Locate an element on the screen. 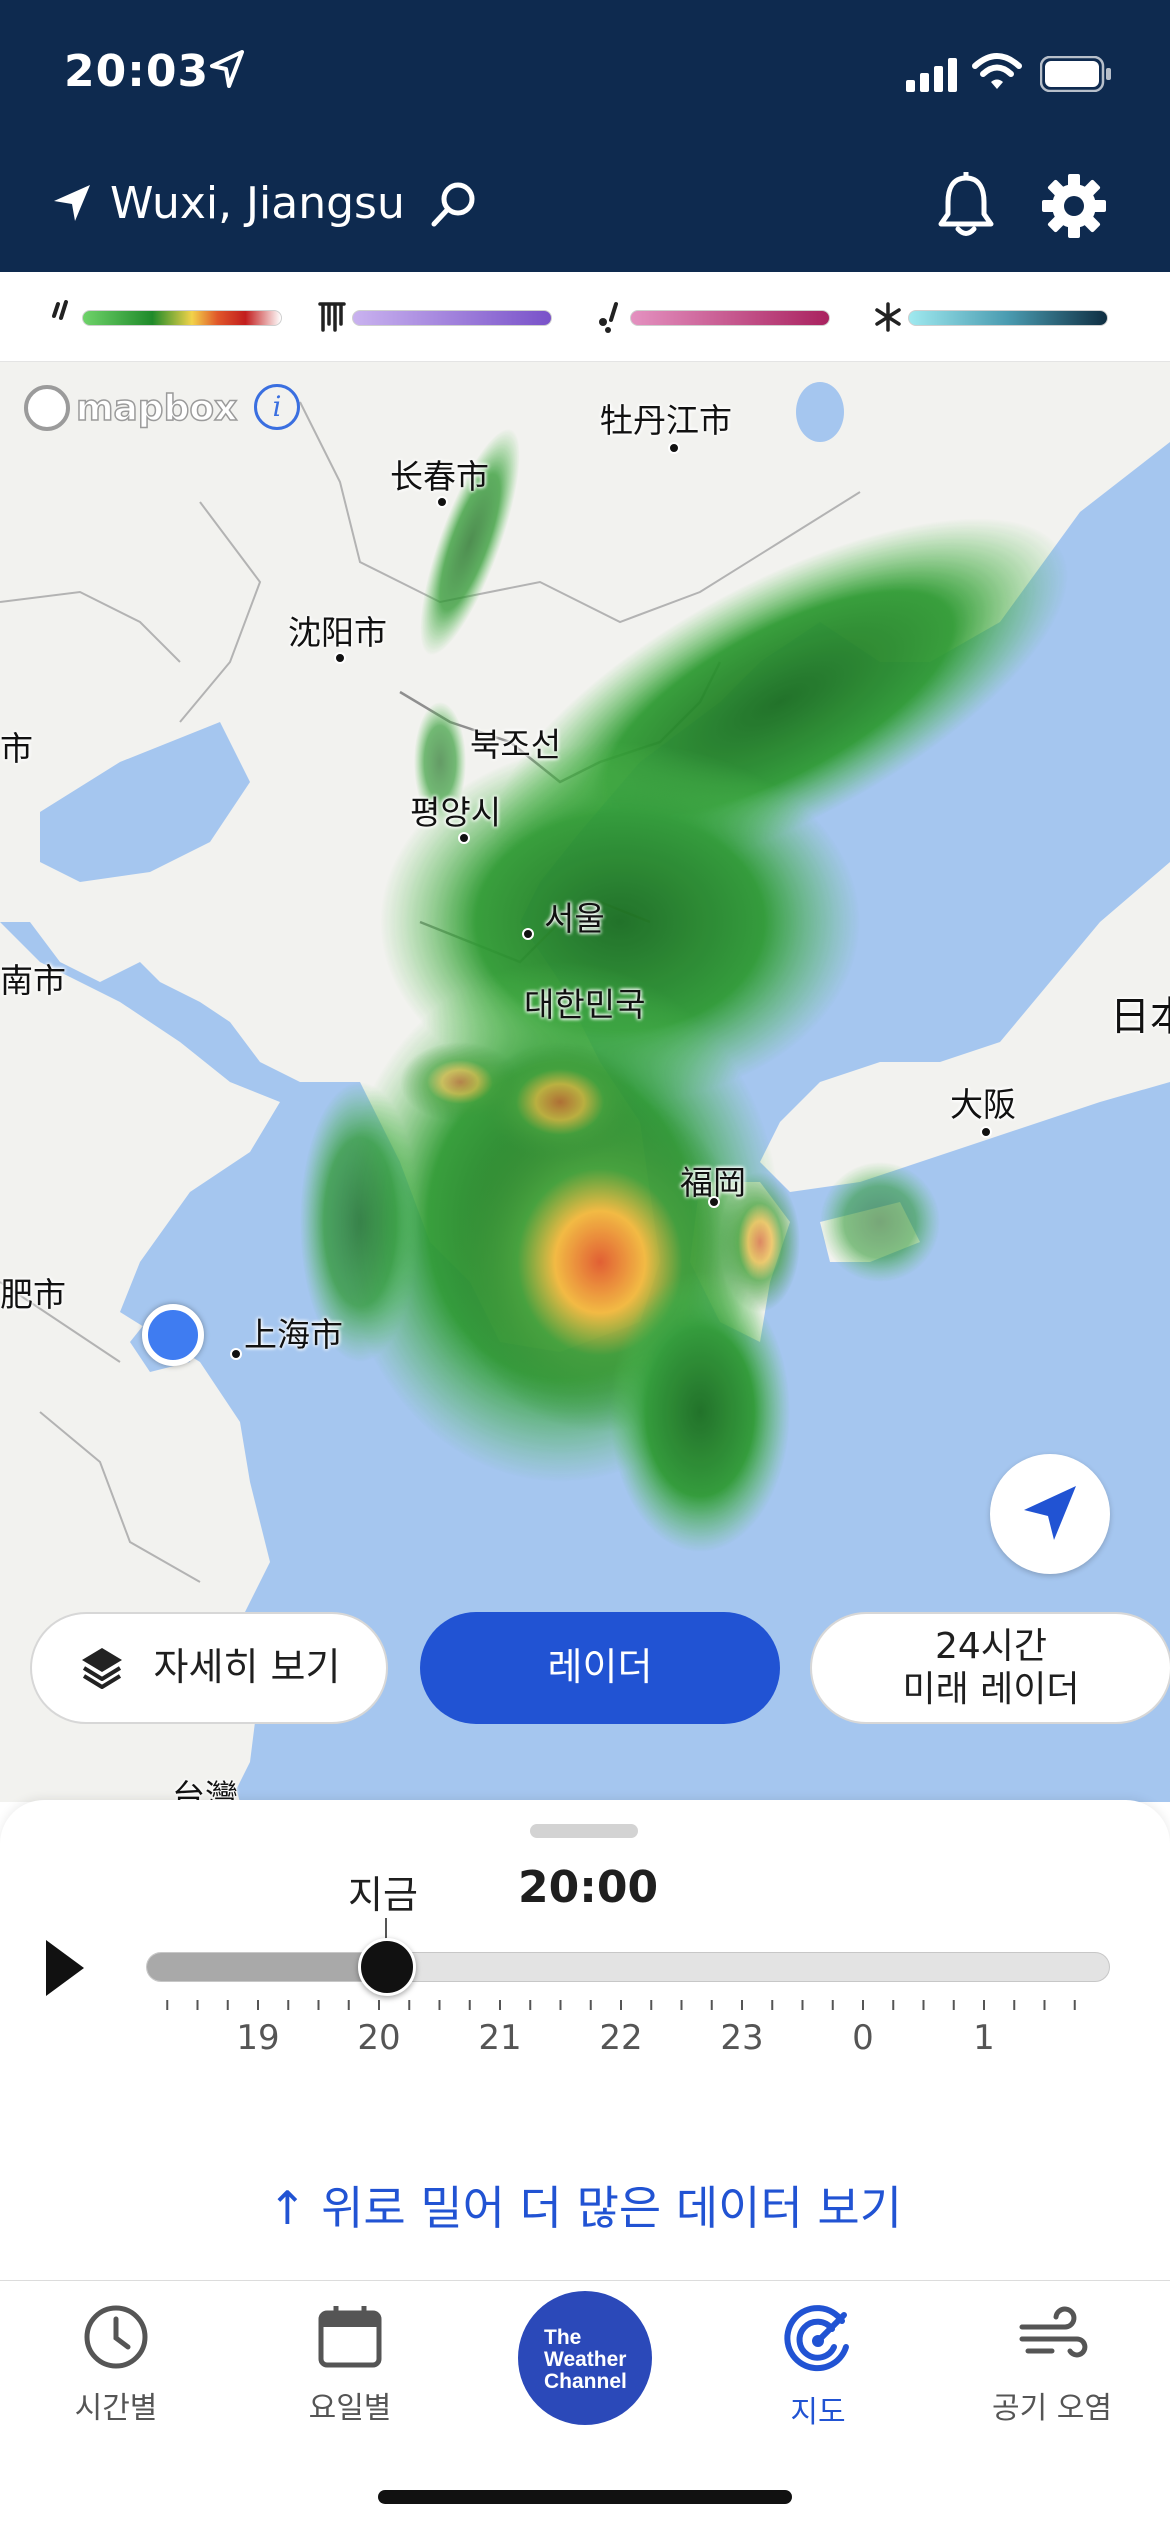 Image resolution: width=1170 pixels, height=2532 pixels. rain-gradient-bar is located at coordinates (182, 318).